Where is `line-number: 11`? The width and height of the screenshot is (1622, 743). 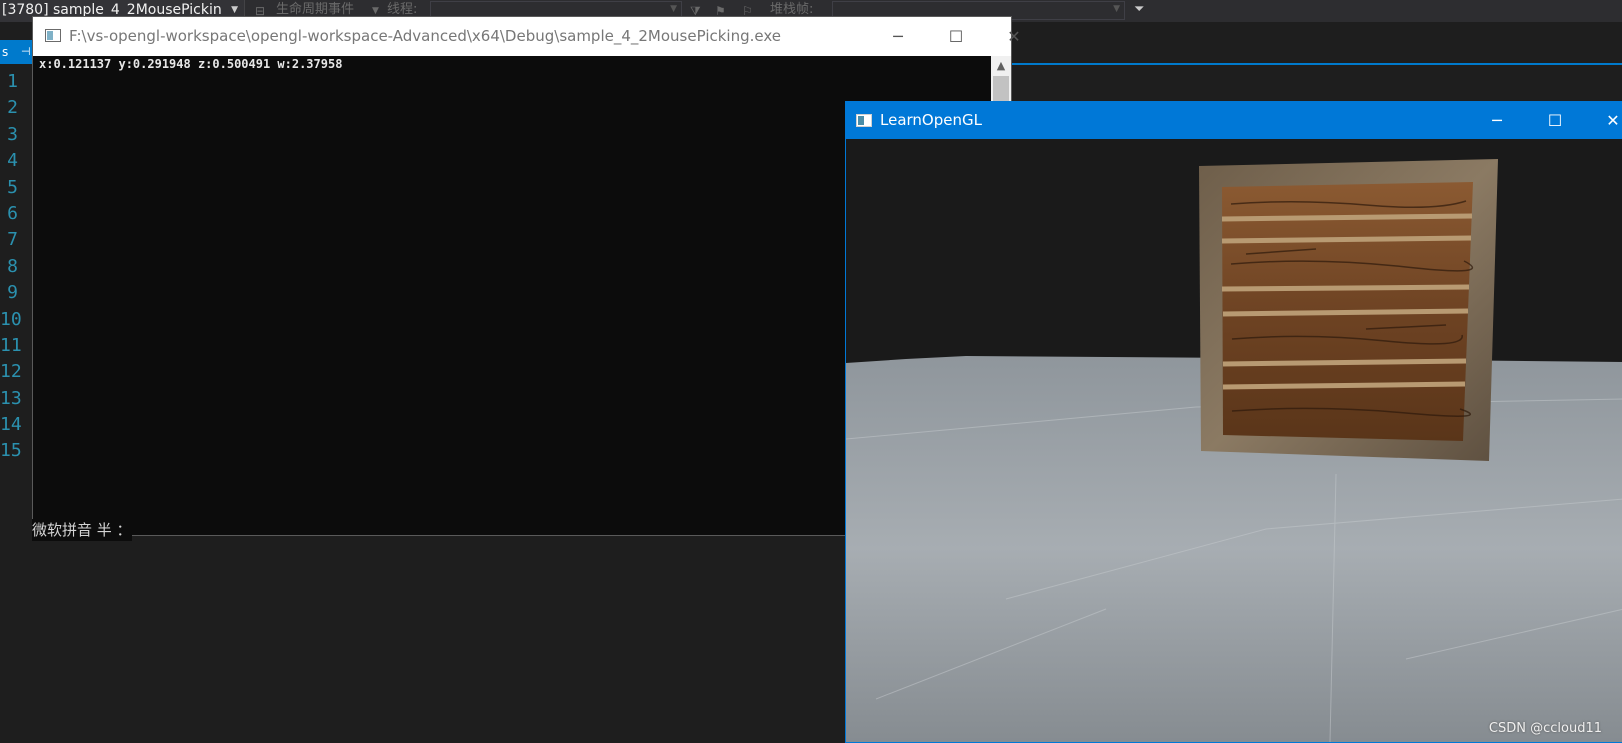
line-number: 11 is located at coordinates (11, 345).